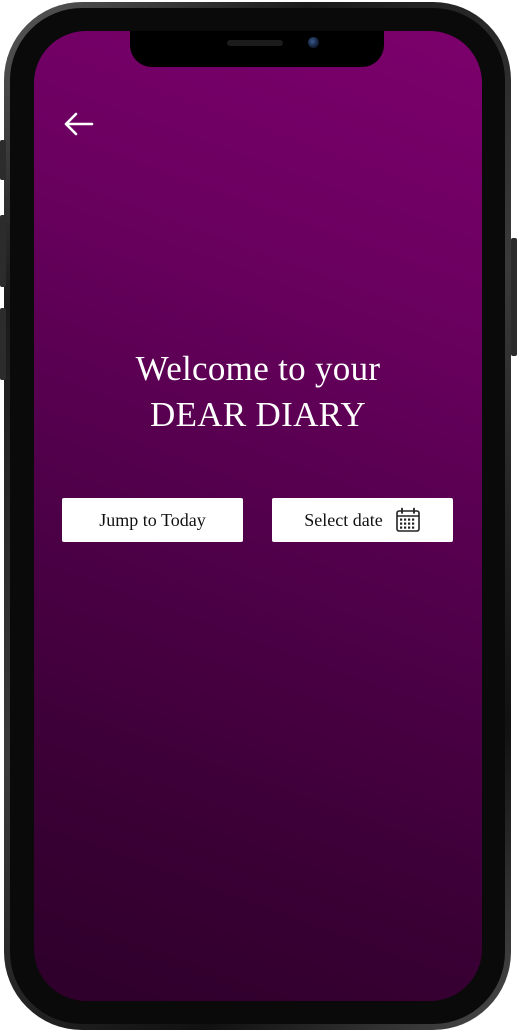 This screenshot has width=517, height=1034. I want to click on welcome-line-2: DEAR DIARY, so click(258, 414).